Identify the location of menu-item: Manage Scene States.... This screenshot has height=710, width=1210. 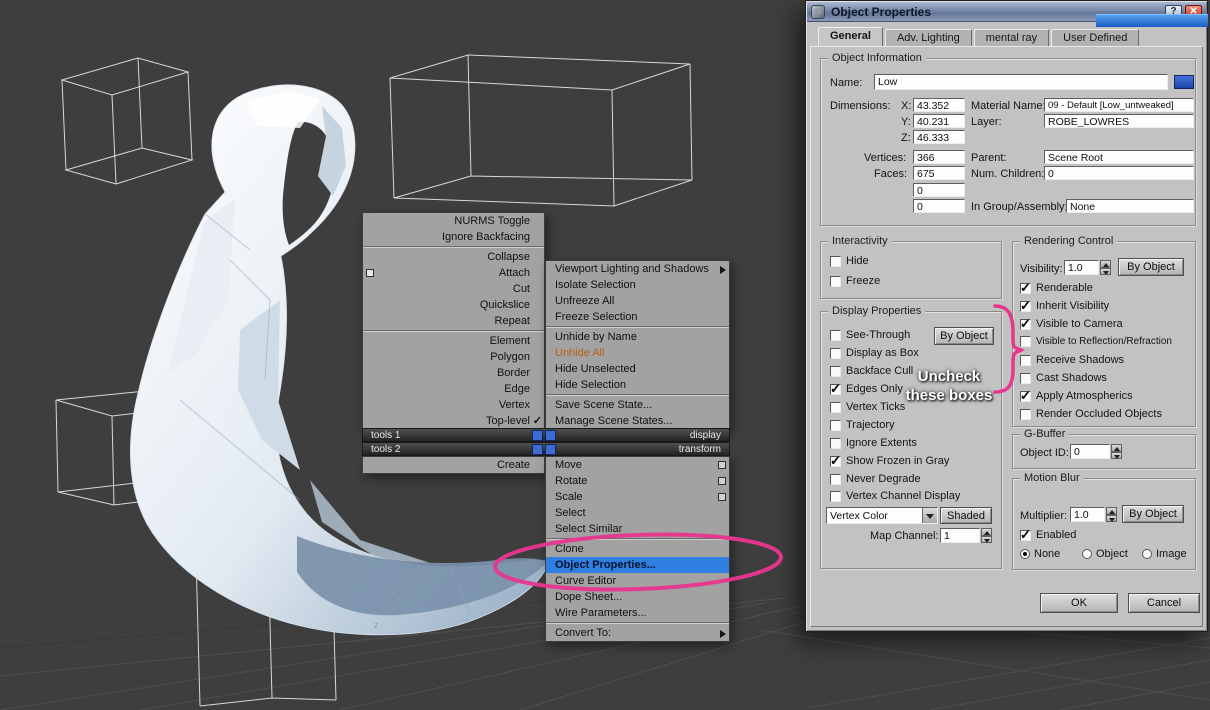
(637, 421).